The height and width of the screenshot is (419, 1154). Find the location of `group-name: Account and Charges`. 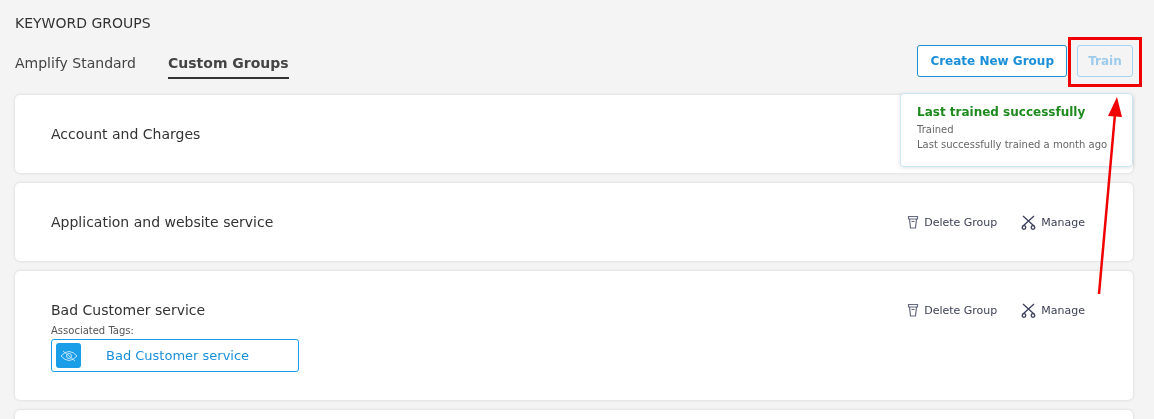

group-name: Account and Charges is located at coordinates (126, 134).